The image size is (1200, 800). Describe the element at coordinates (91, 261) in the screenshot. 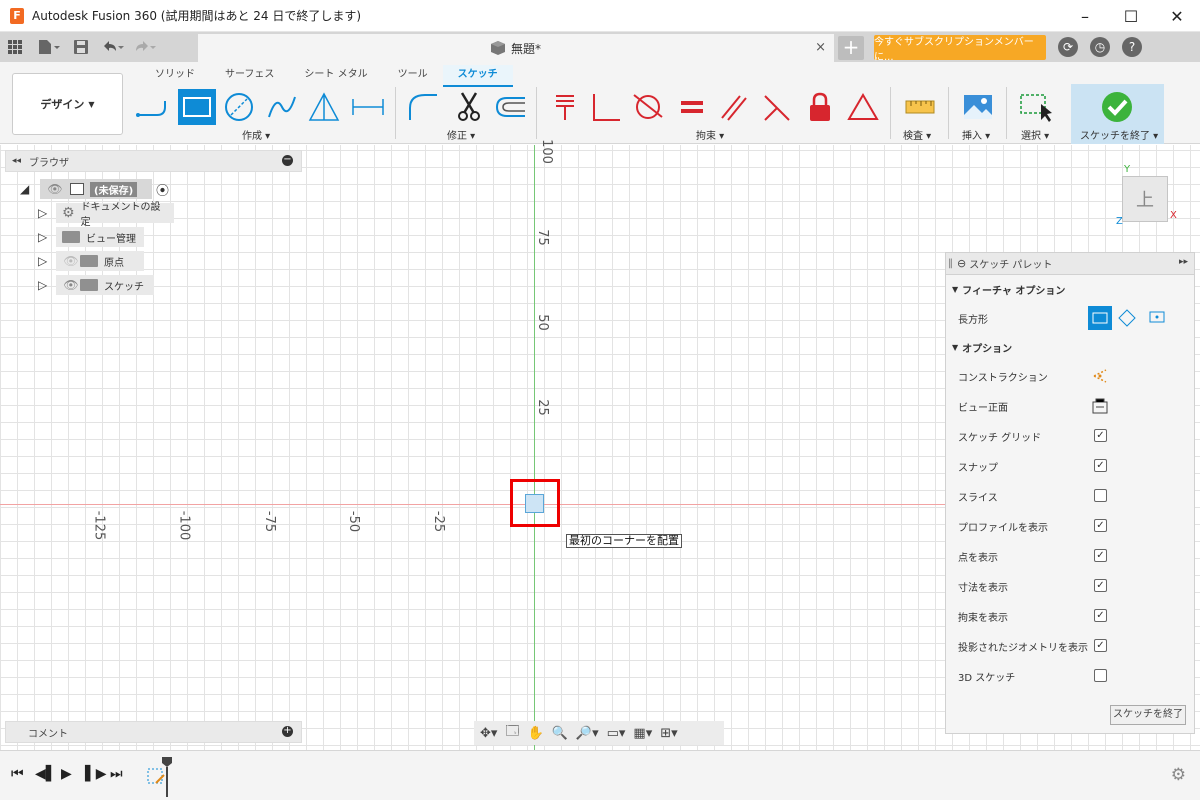

I see `tree-item-origin: ▷ 👁 原点` at that location.